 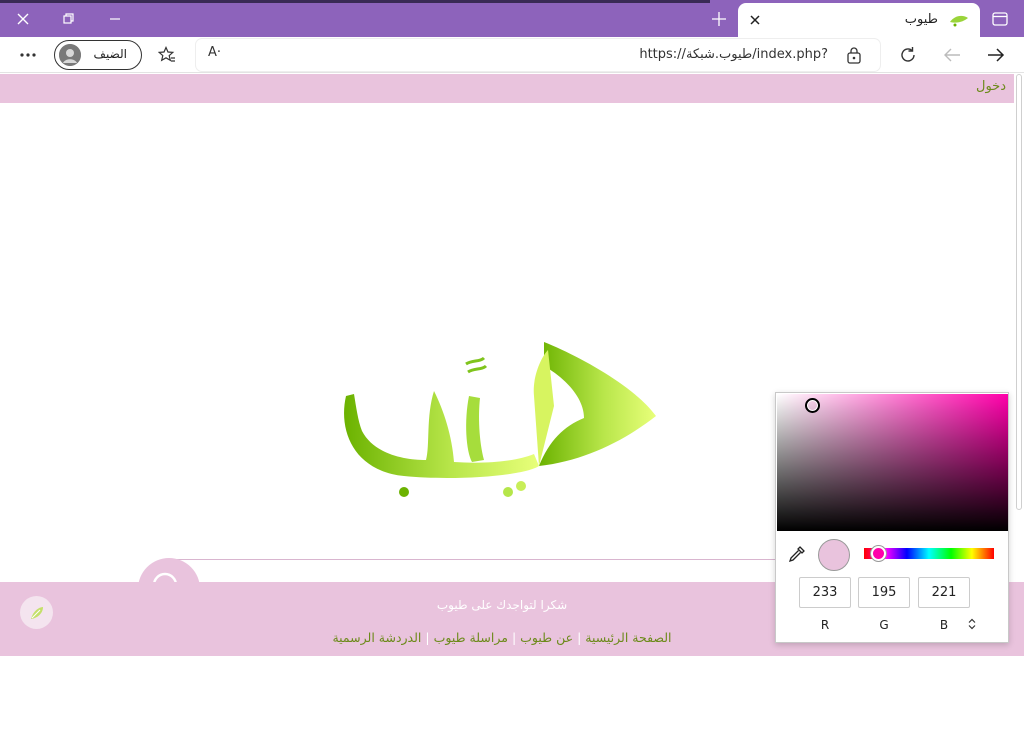 I want to click on saturation-value-area, so click(x=892, y=462).